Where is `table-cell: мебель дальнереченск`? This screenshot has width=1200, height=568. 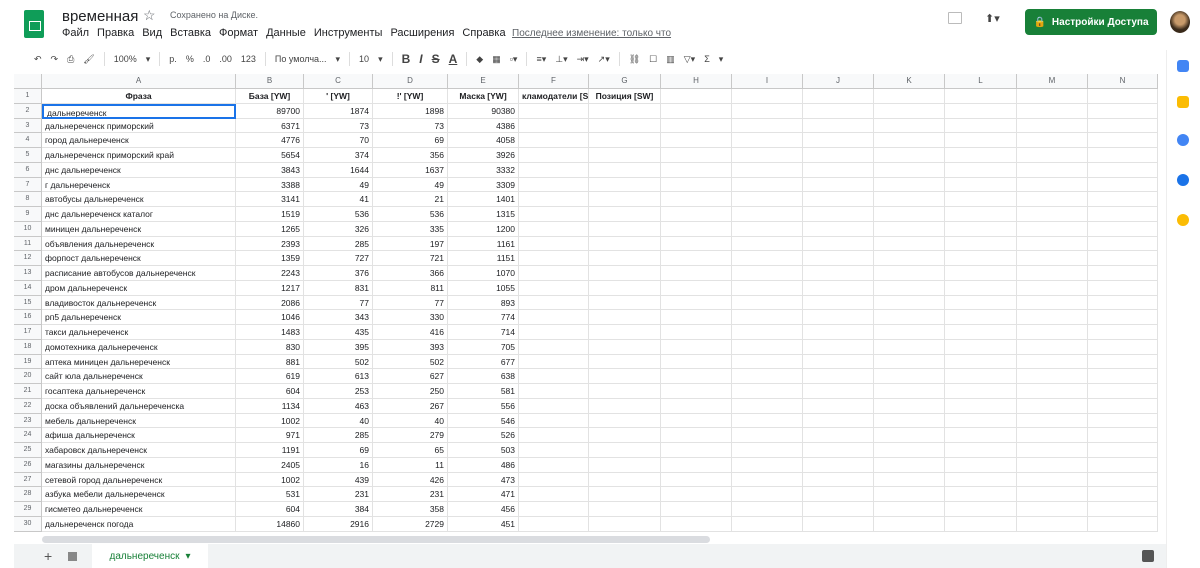 table-cell: мебель дальнереченск is located at coordinates (139, 421).